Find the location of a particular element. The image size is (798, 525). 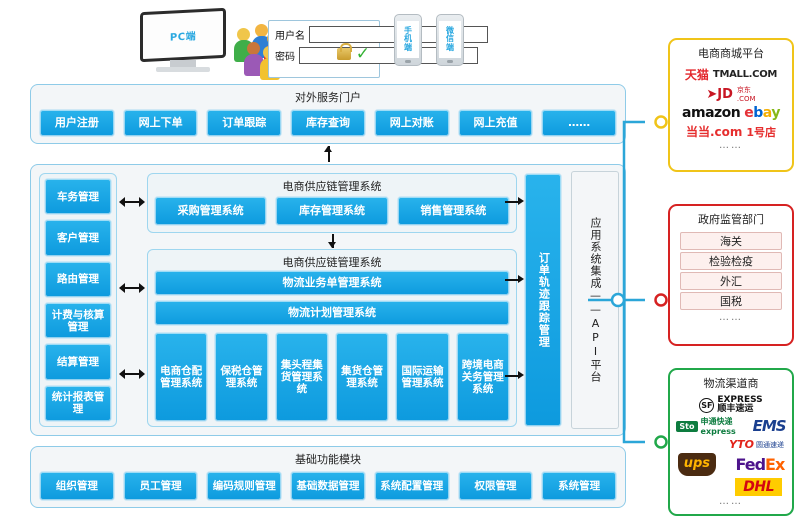

sc2-wide-0: 物流业务单管理系统 is located at coordinates (332, 283).